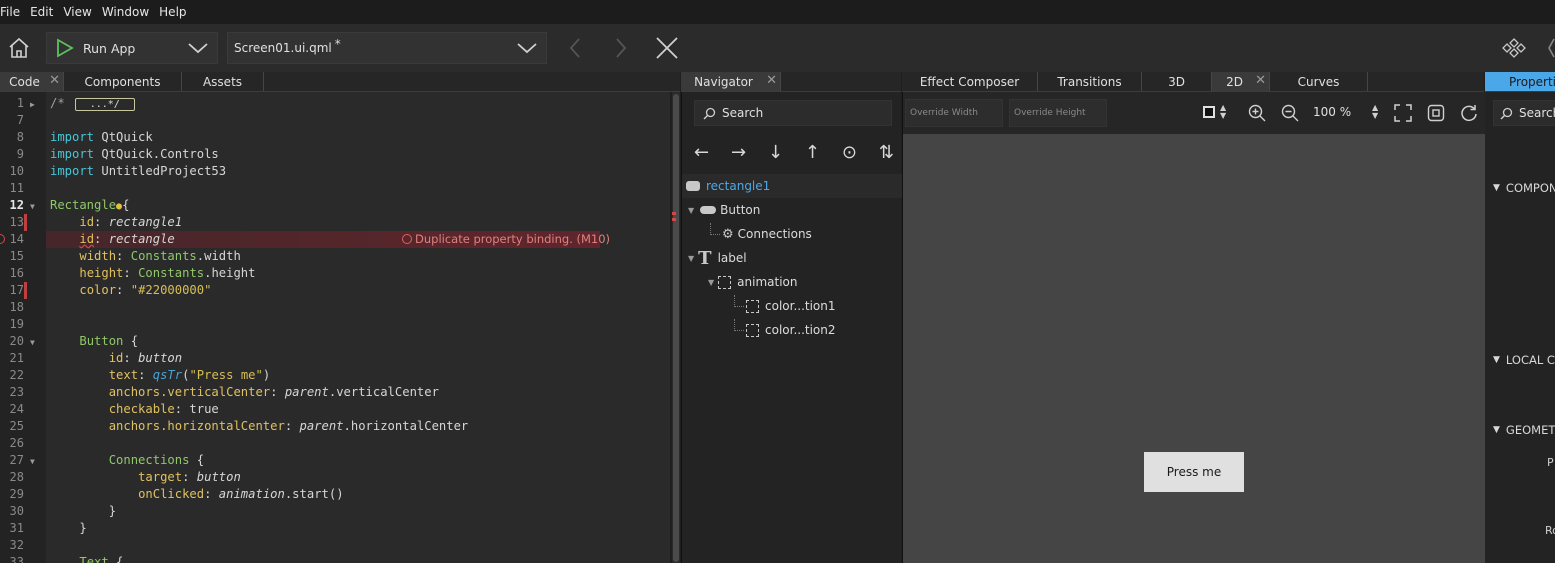 The image size is (1555, 563). I want to click on override-height-input: Override Height, so click(1058, 113).